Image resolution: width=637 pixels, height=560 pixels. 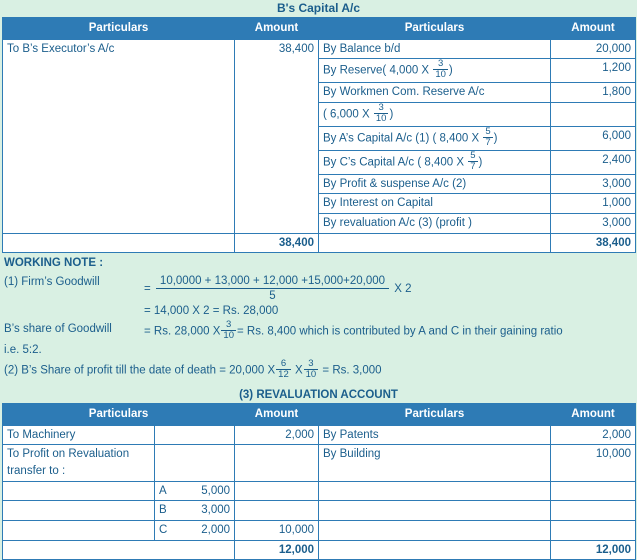 I want to click on gaining-ratio-line: i.e. 5:2., so click(x=23, y=349).